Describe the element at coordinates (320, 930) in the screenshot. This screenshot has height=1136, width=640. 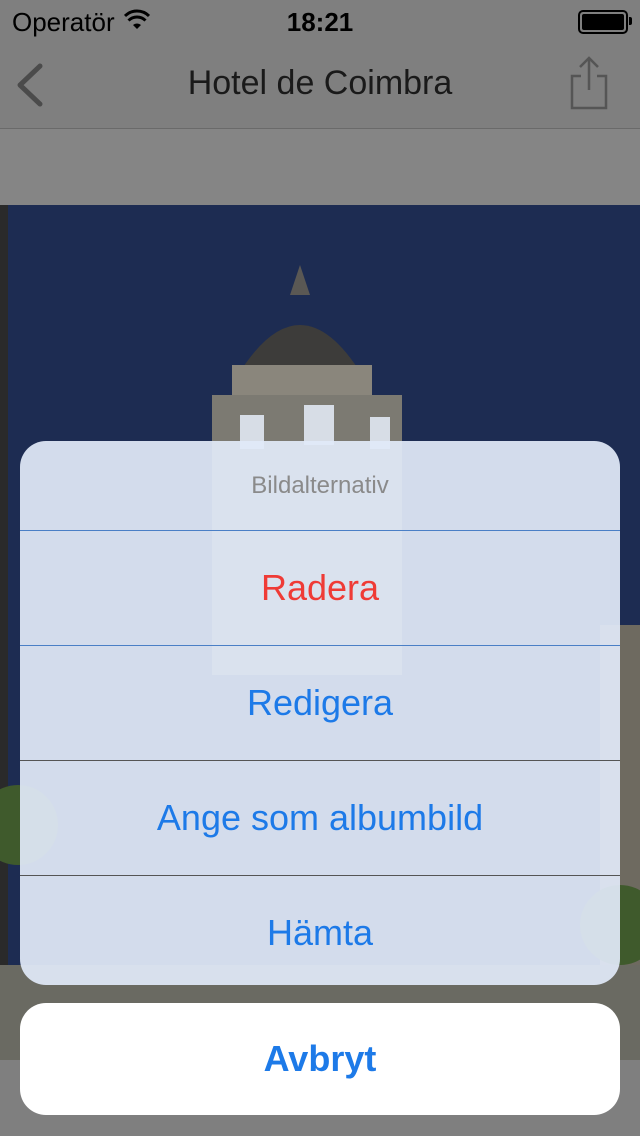
I see `download-button: Hämta` at that location.